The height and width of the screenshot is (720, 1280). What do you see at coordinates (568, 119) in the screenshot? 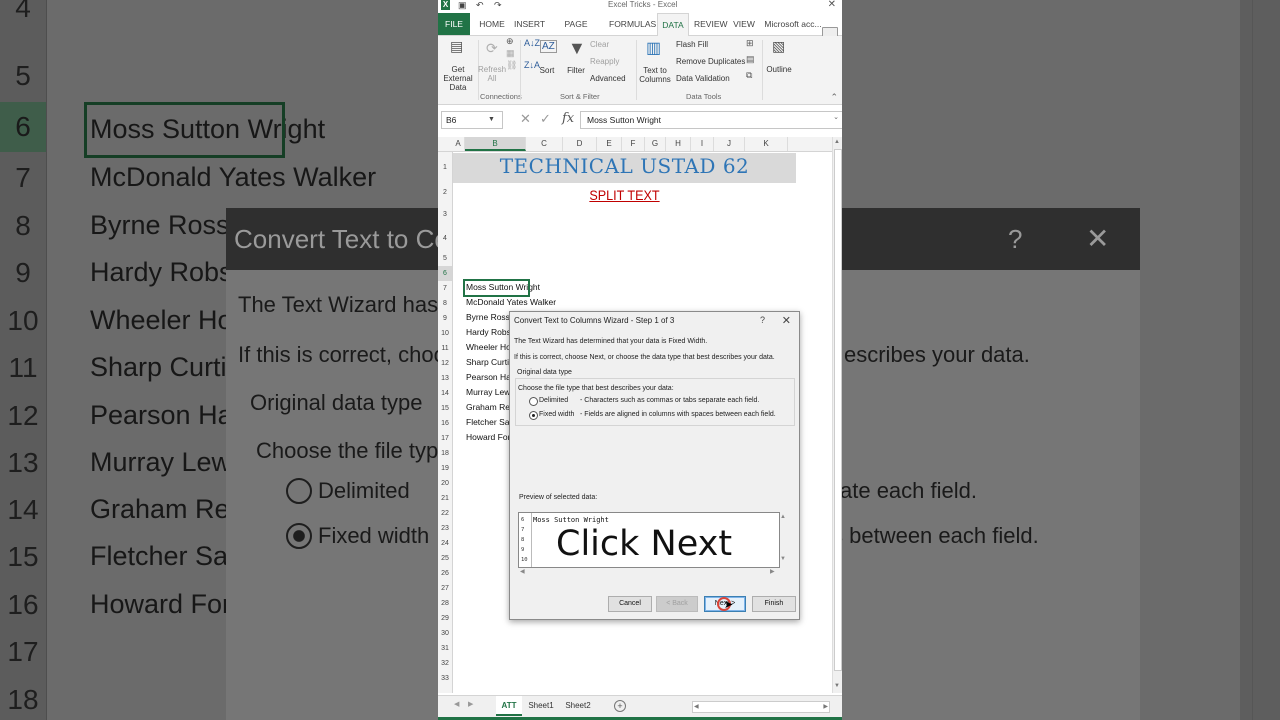
I see `insert-function-icon: fx` at bounding box center [568, 119].